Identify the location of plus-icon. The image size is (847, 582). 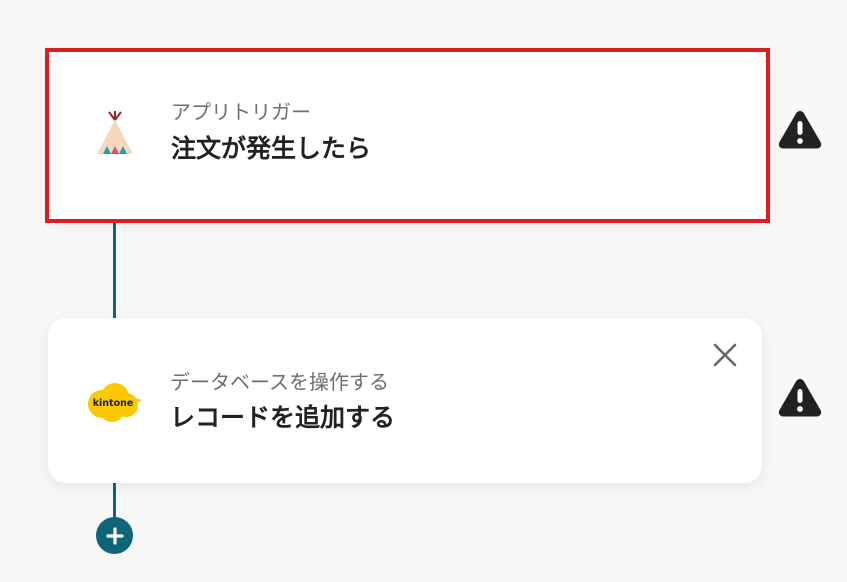
(114, 535).